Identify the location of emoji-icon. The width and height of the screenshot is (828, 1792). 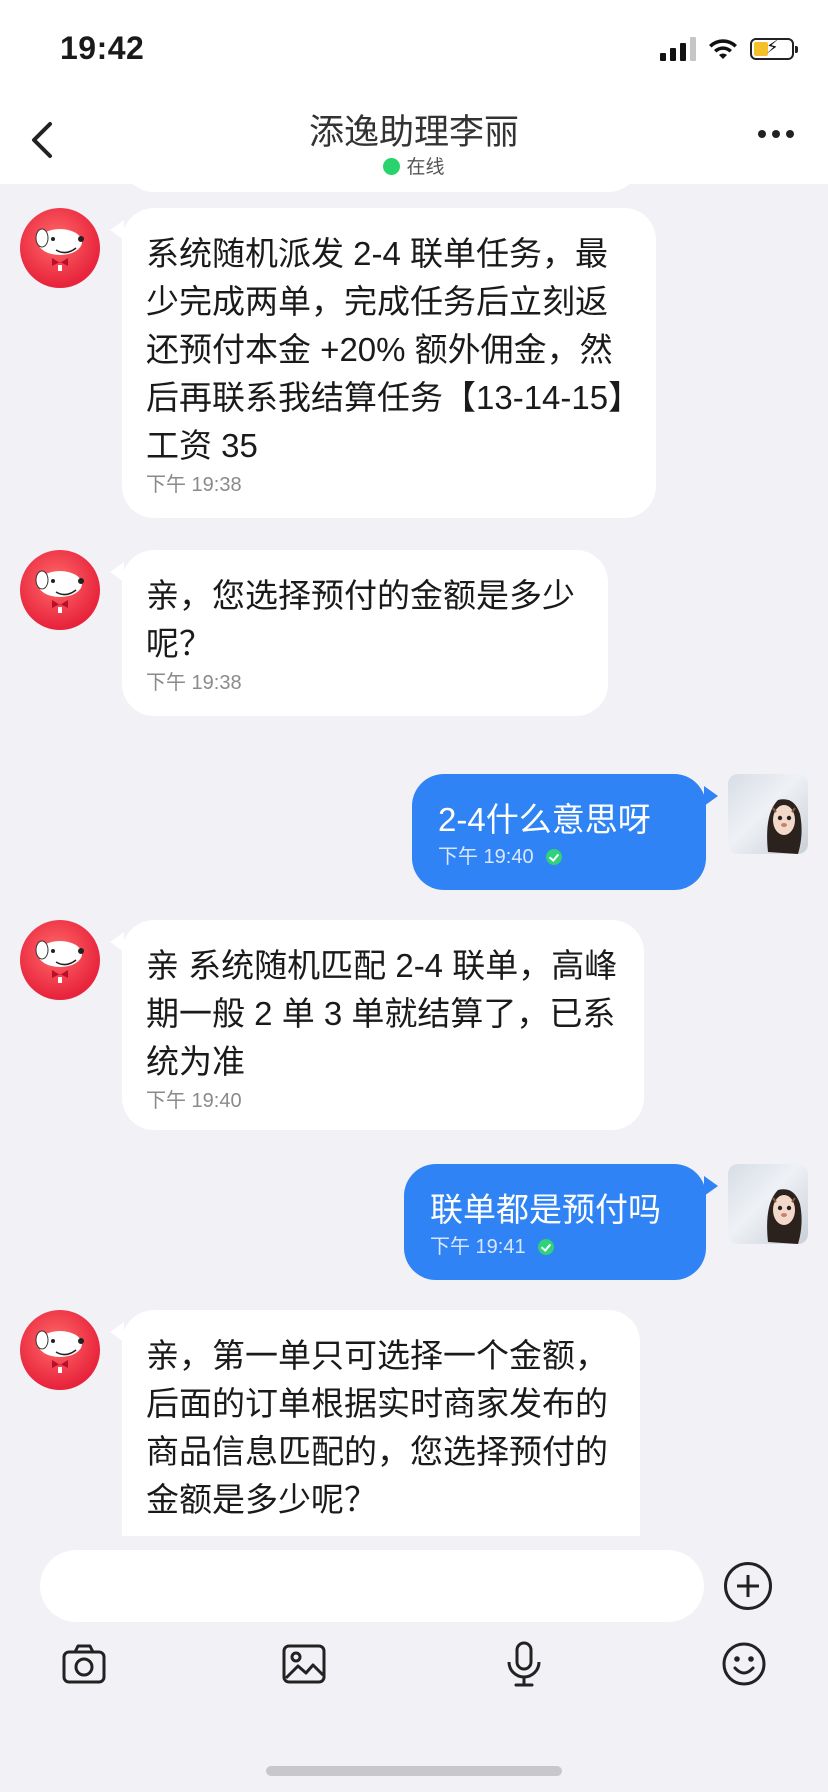
(744, 1664).